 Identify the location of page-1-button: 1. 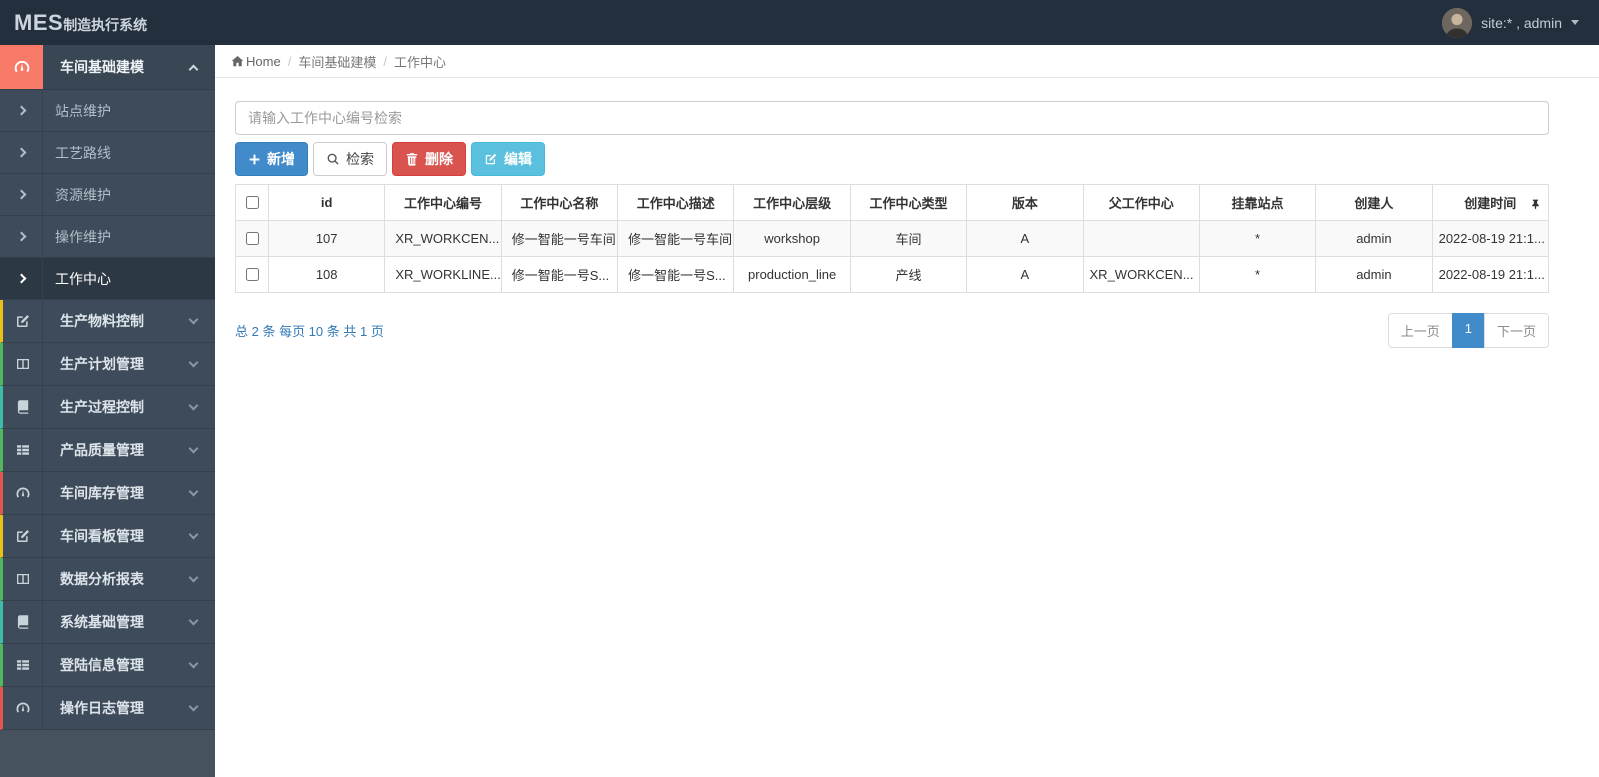
(1468, 330).